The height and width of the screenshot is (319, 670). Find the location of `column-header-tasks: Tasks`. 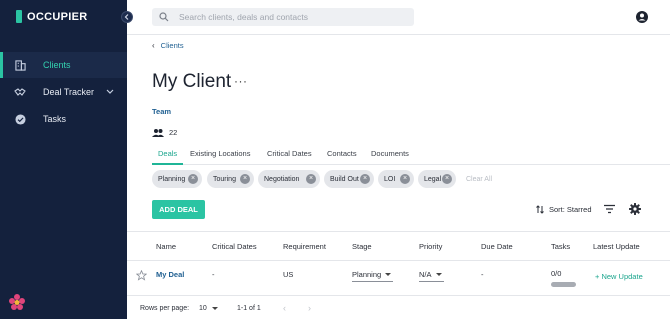

column-header-tasks: Tasks is located at coordinates (560, 246).